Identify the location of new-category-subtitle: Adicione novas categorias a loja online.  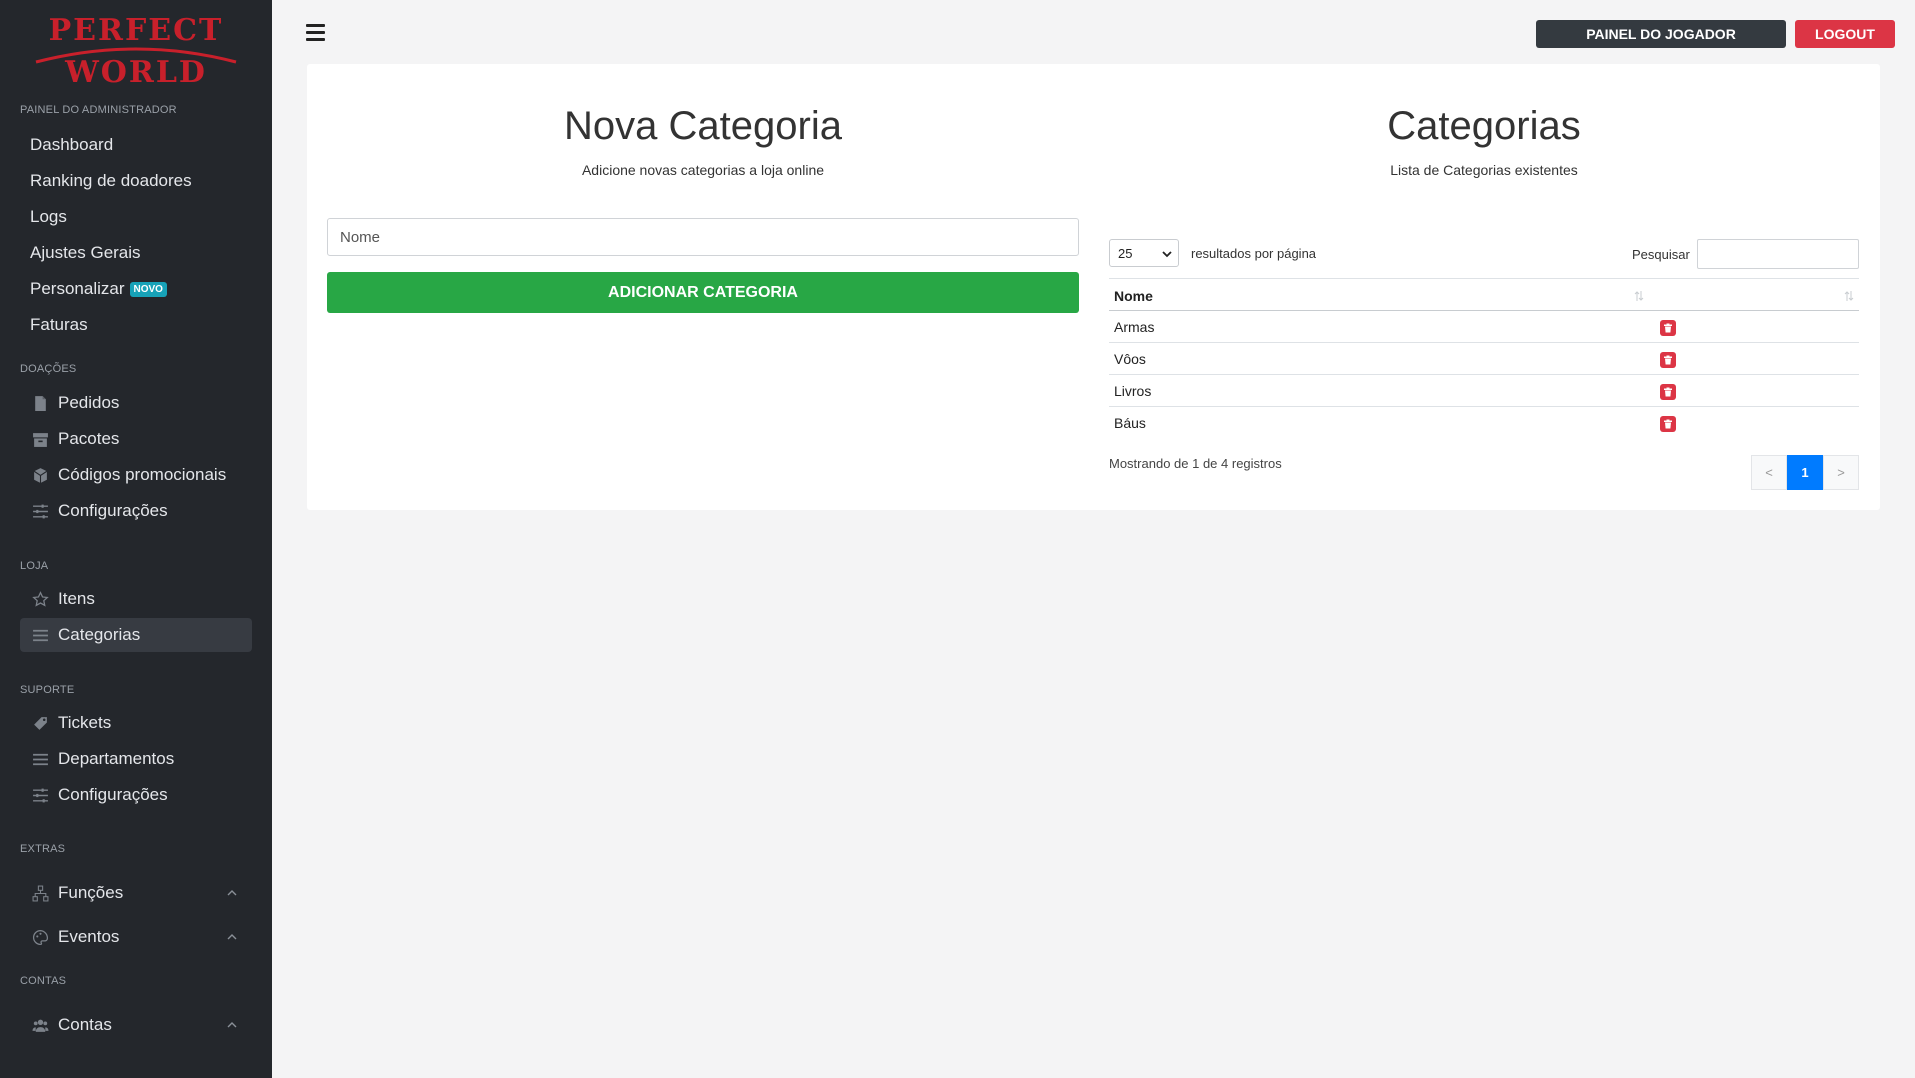
(703, 170).